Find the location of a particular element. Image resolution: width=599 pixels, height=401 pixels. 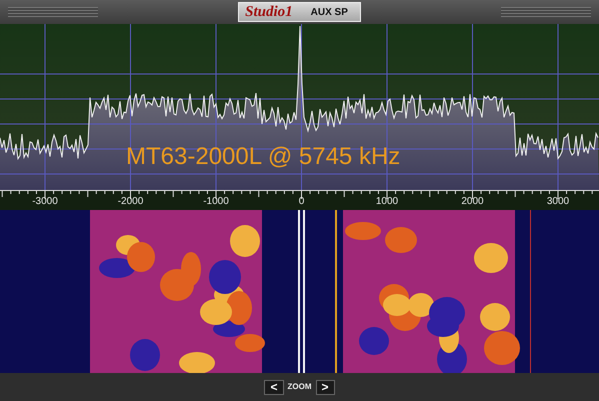

zoom-in-button: > is located at coordinates (325, 387).